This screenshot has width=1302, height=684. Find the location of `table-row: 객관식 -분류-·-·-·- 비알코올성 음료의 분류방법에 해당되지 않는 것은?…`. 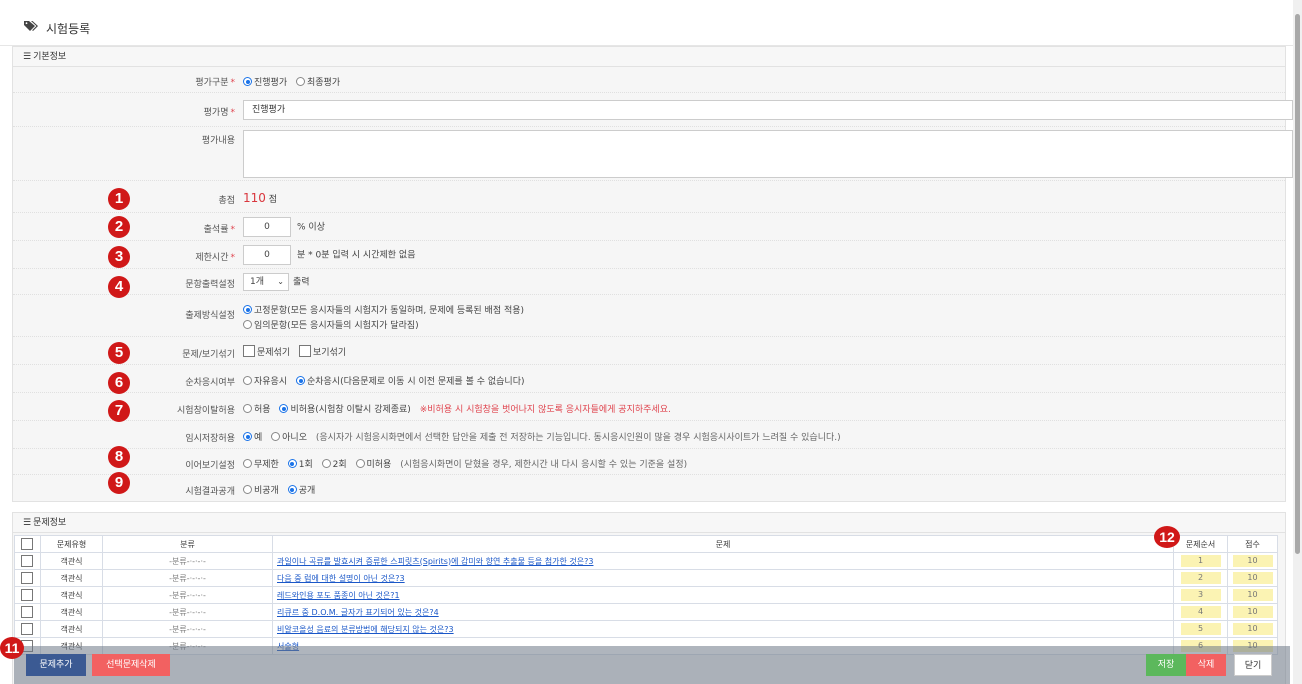

table-row: 객관식 -분류-·-·-·- 비알코올성 음료의 분류방법에 해당되지 않는 것은?… is located at coordinates (646, 629).